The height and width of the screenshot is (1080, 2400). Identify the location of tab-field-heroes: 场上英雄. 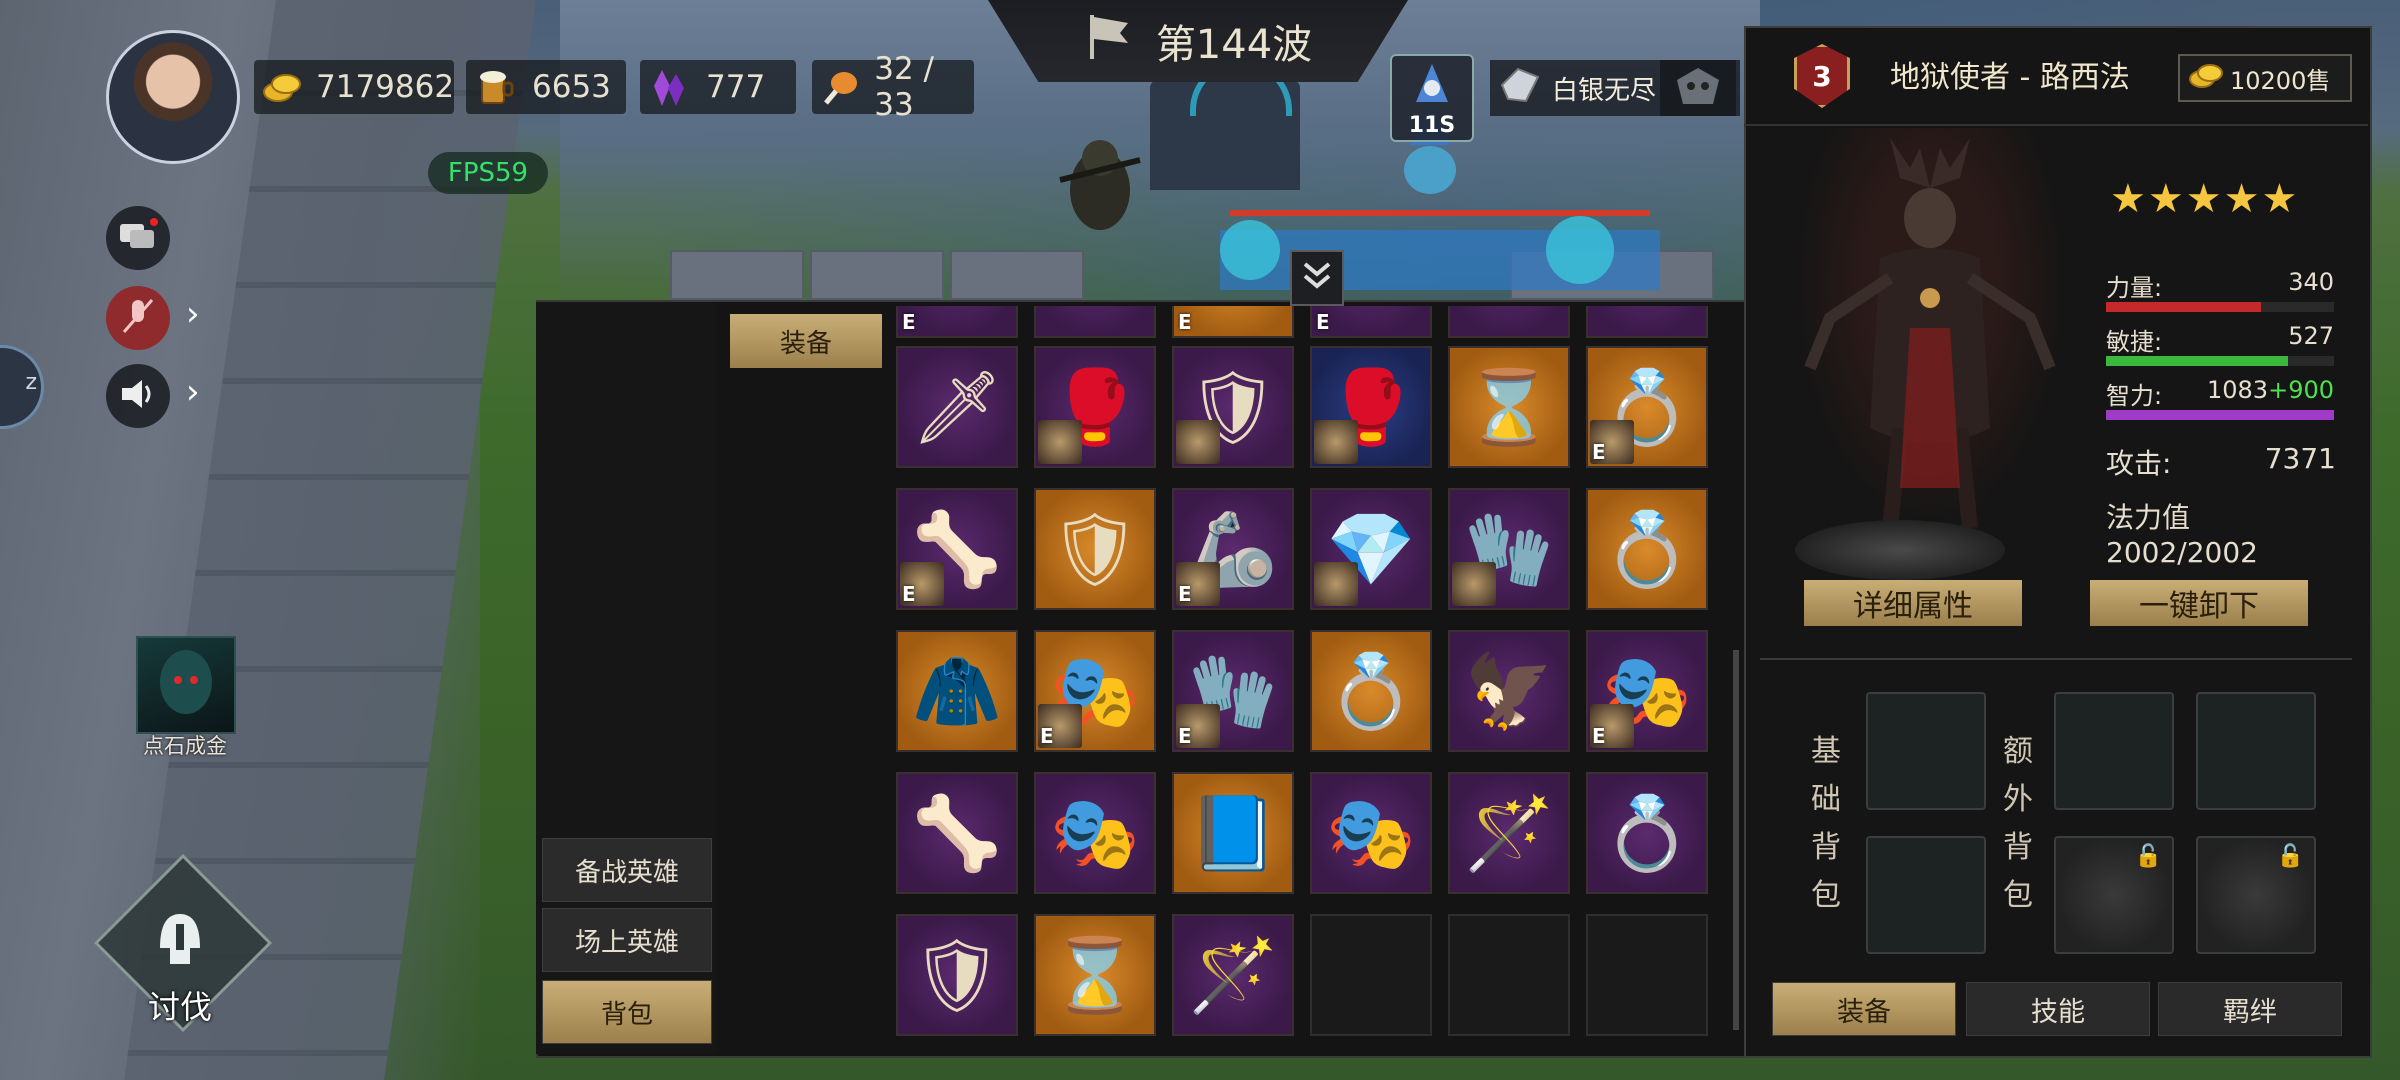
(627, 940).